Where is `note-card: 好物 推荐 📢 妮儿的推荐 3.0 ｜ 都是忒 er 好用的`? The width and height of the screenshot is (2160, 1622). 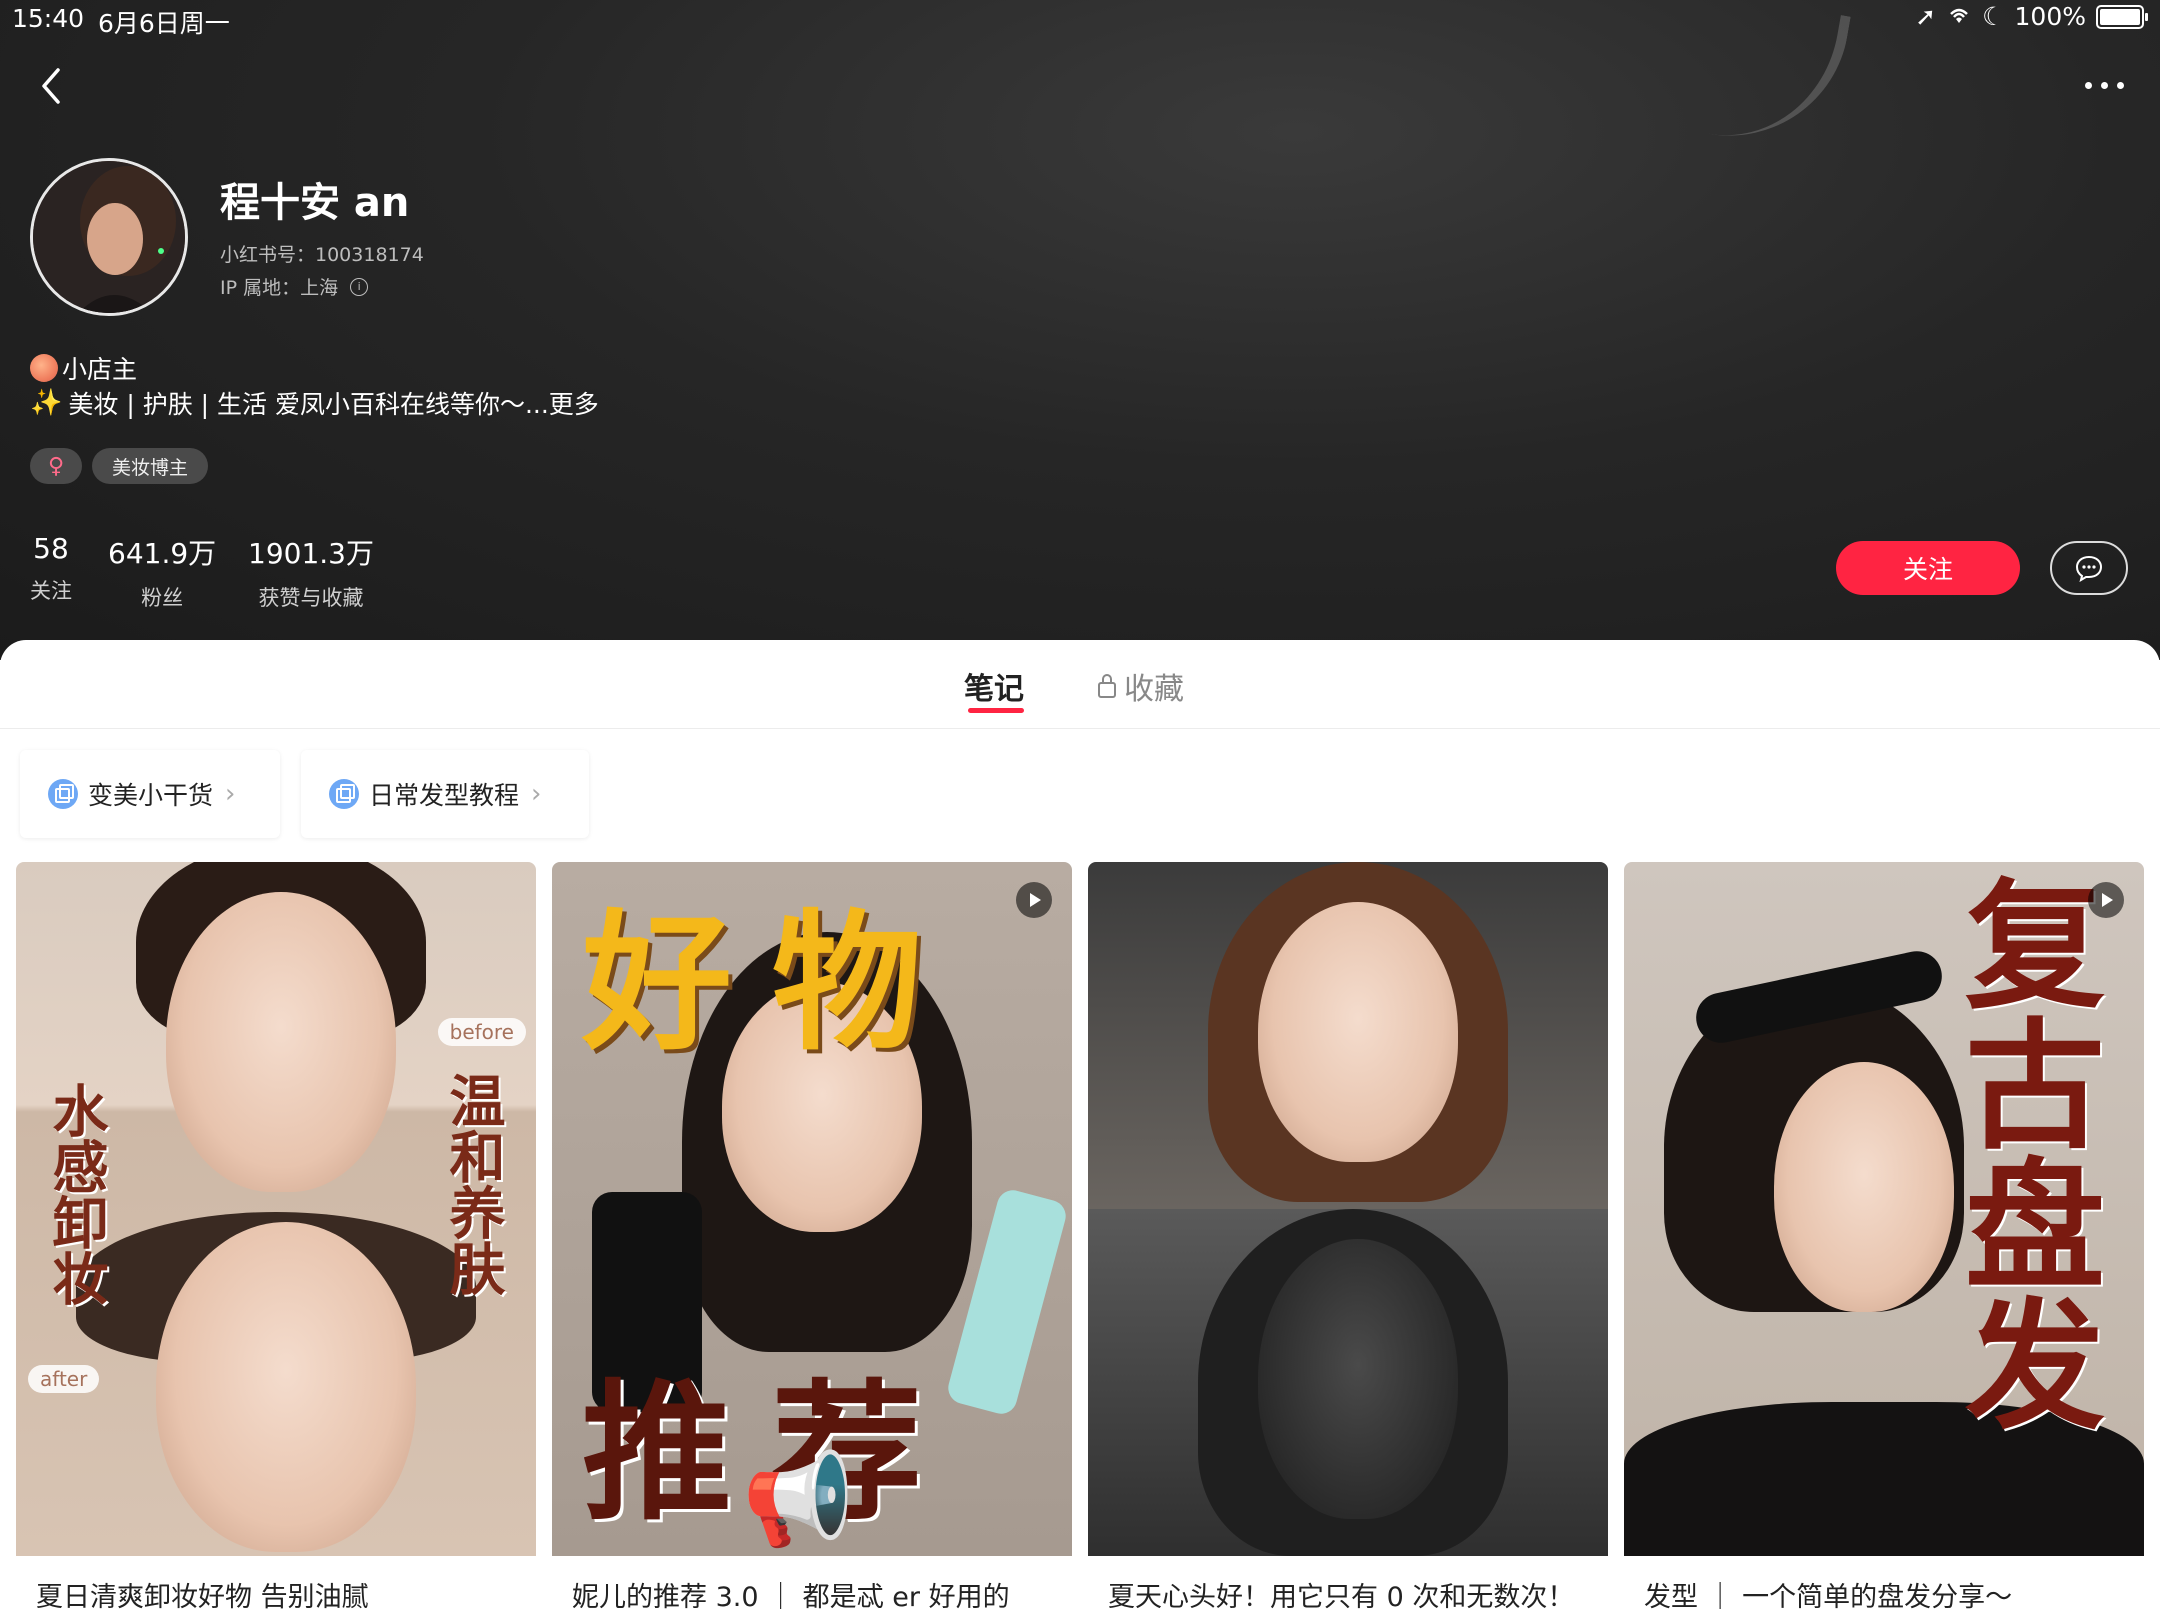
note-card: 好物 推荐 📢 妮儿的推荐 3.0 ｜ 都是忒 er 好用的 is located at coordinates (812, 1242).